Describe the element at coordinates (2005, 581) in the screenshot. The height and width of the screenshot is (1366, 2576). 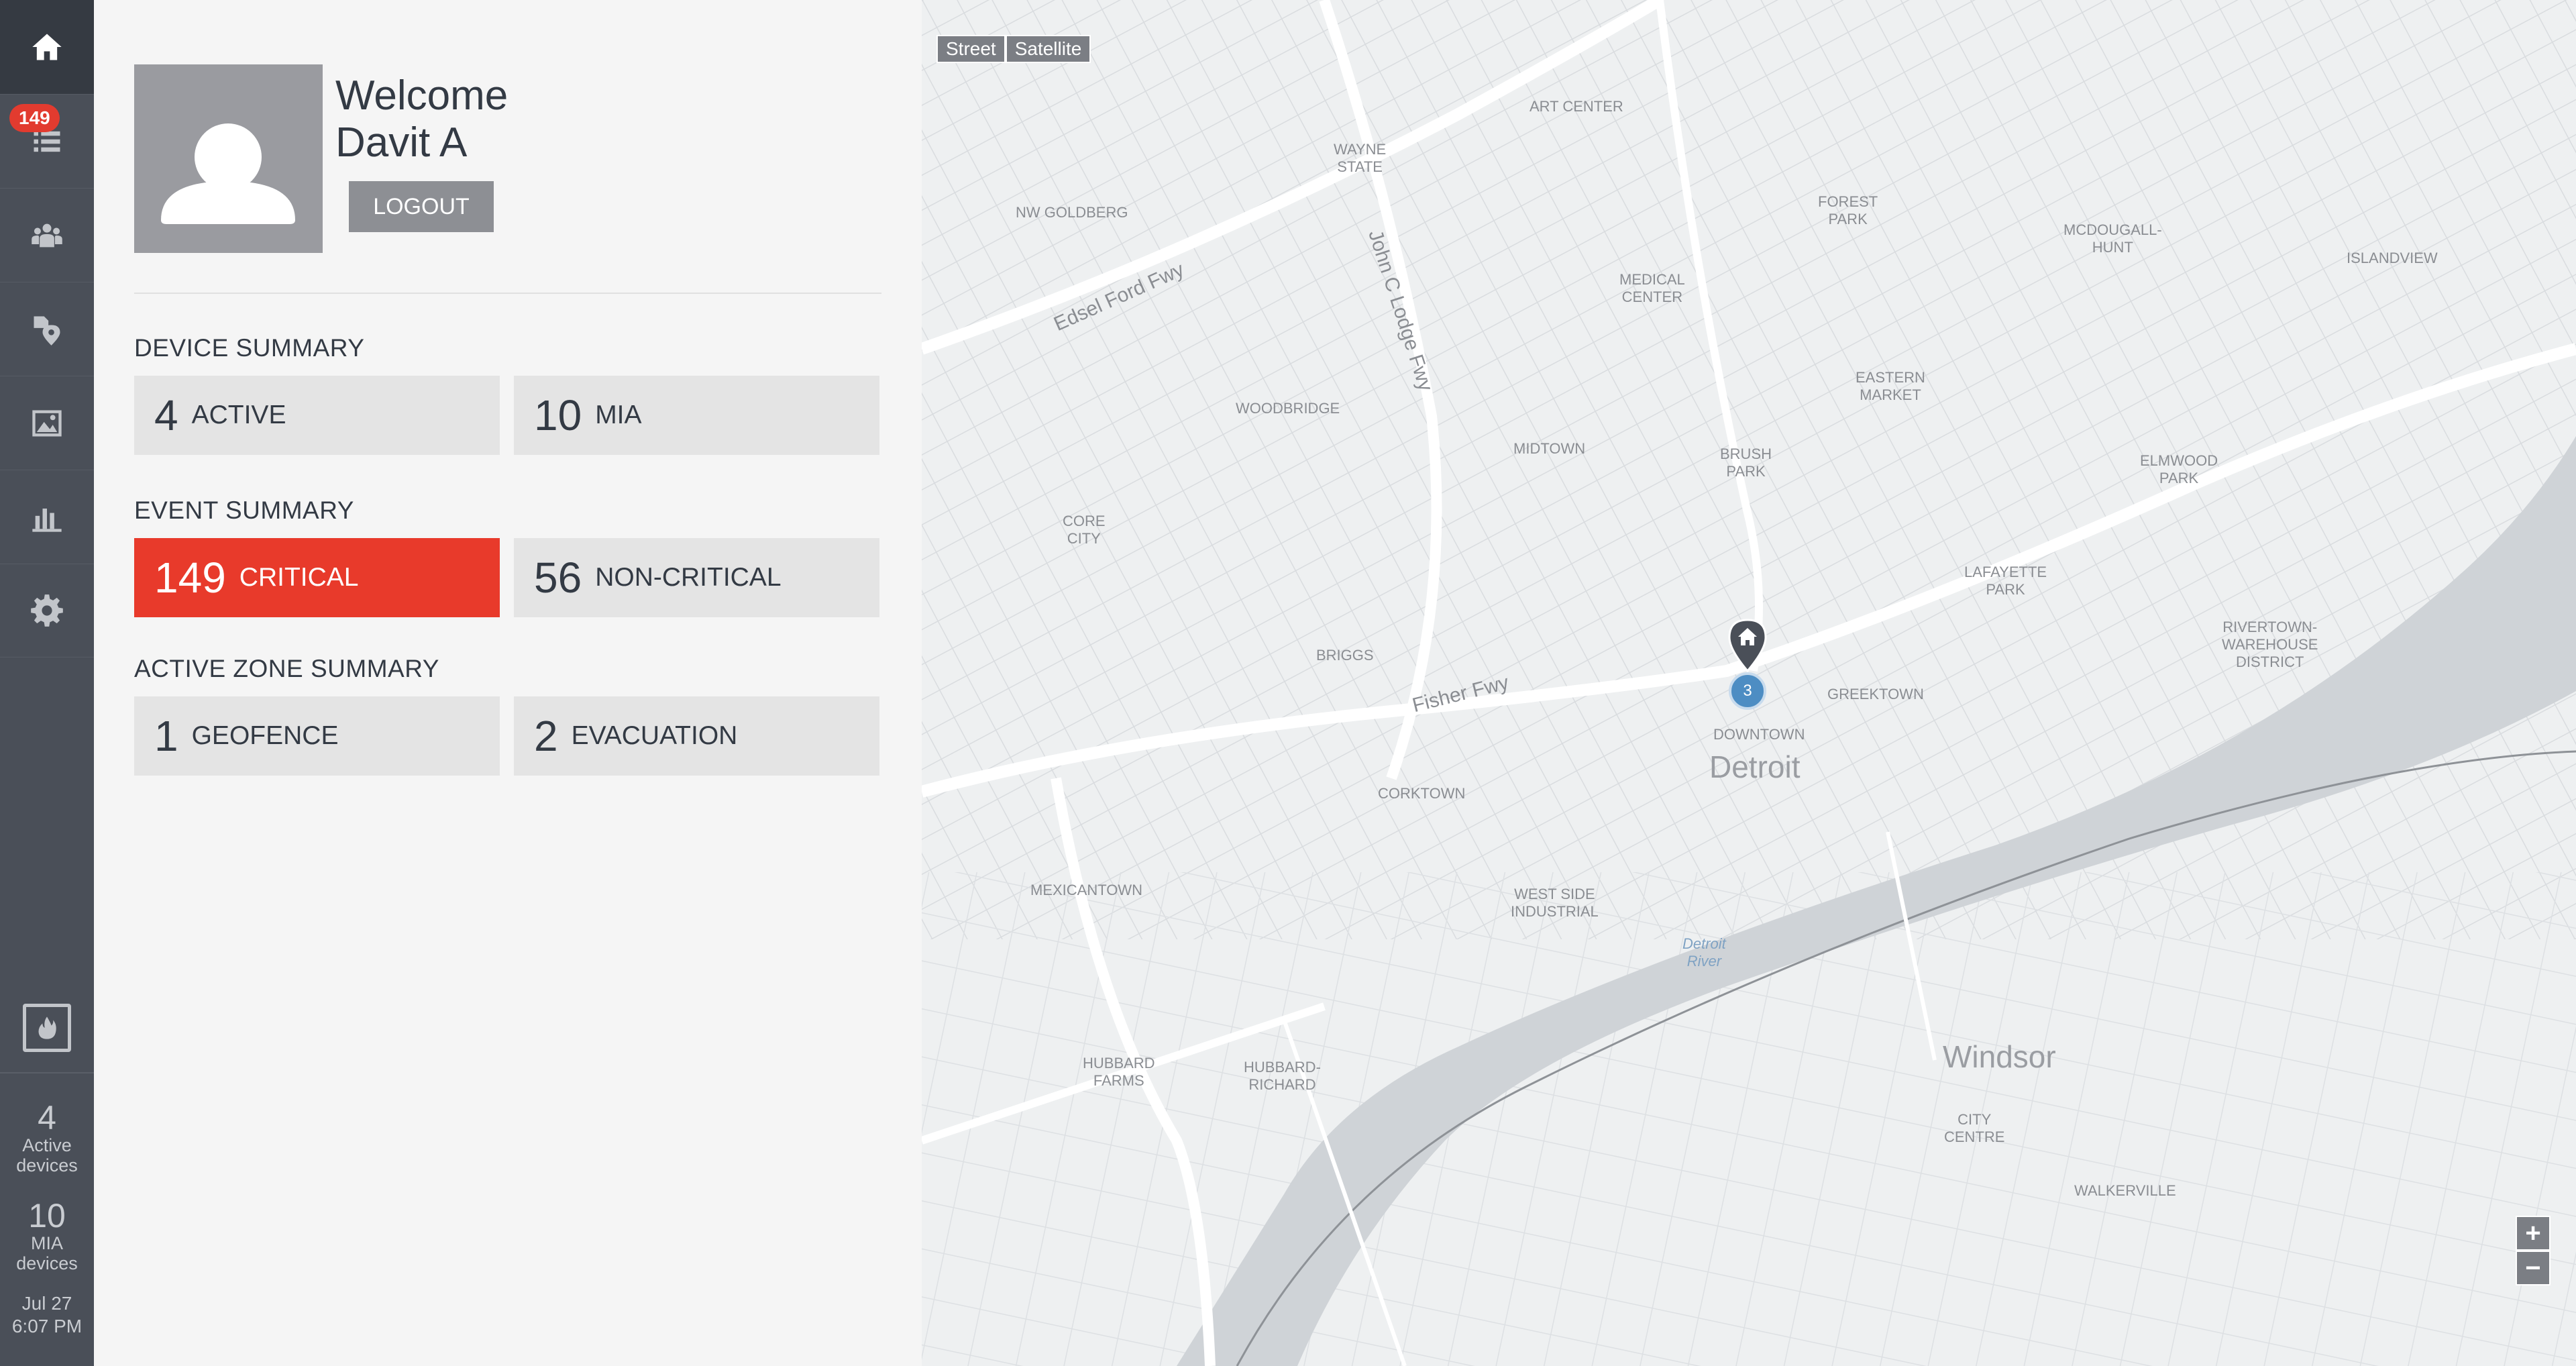
I see `label-lafayette-park: LAFAYETTE PARK` at that location.